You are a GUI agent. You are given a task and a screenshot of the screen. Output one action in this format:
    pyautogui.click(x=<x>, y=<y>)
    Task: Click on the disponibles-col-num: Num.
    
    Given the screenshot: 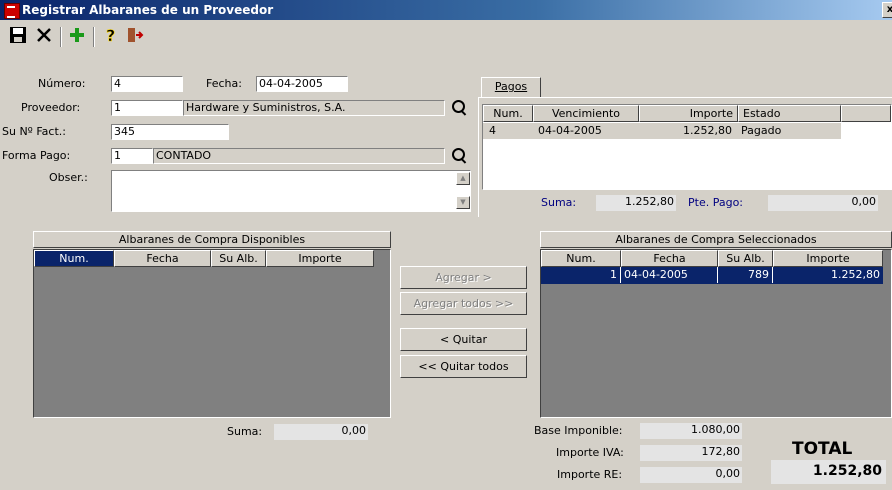 What is the action you would take?
    pyautogui.click(x=74, y=258)
    